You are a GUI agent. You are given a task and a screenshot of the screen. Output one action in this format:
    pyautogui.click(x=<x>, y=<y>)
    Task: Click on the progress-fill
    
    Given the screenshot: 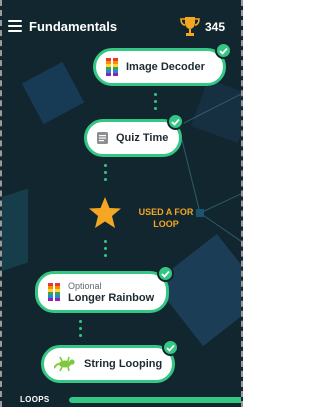 What is the action you would take?
    pyautogui.click(x=155, y=400)
    